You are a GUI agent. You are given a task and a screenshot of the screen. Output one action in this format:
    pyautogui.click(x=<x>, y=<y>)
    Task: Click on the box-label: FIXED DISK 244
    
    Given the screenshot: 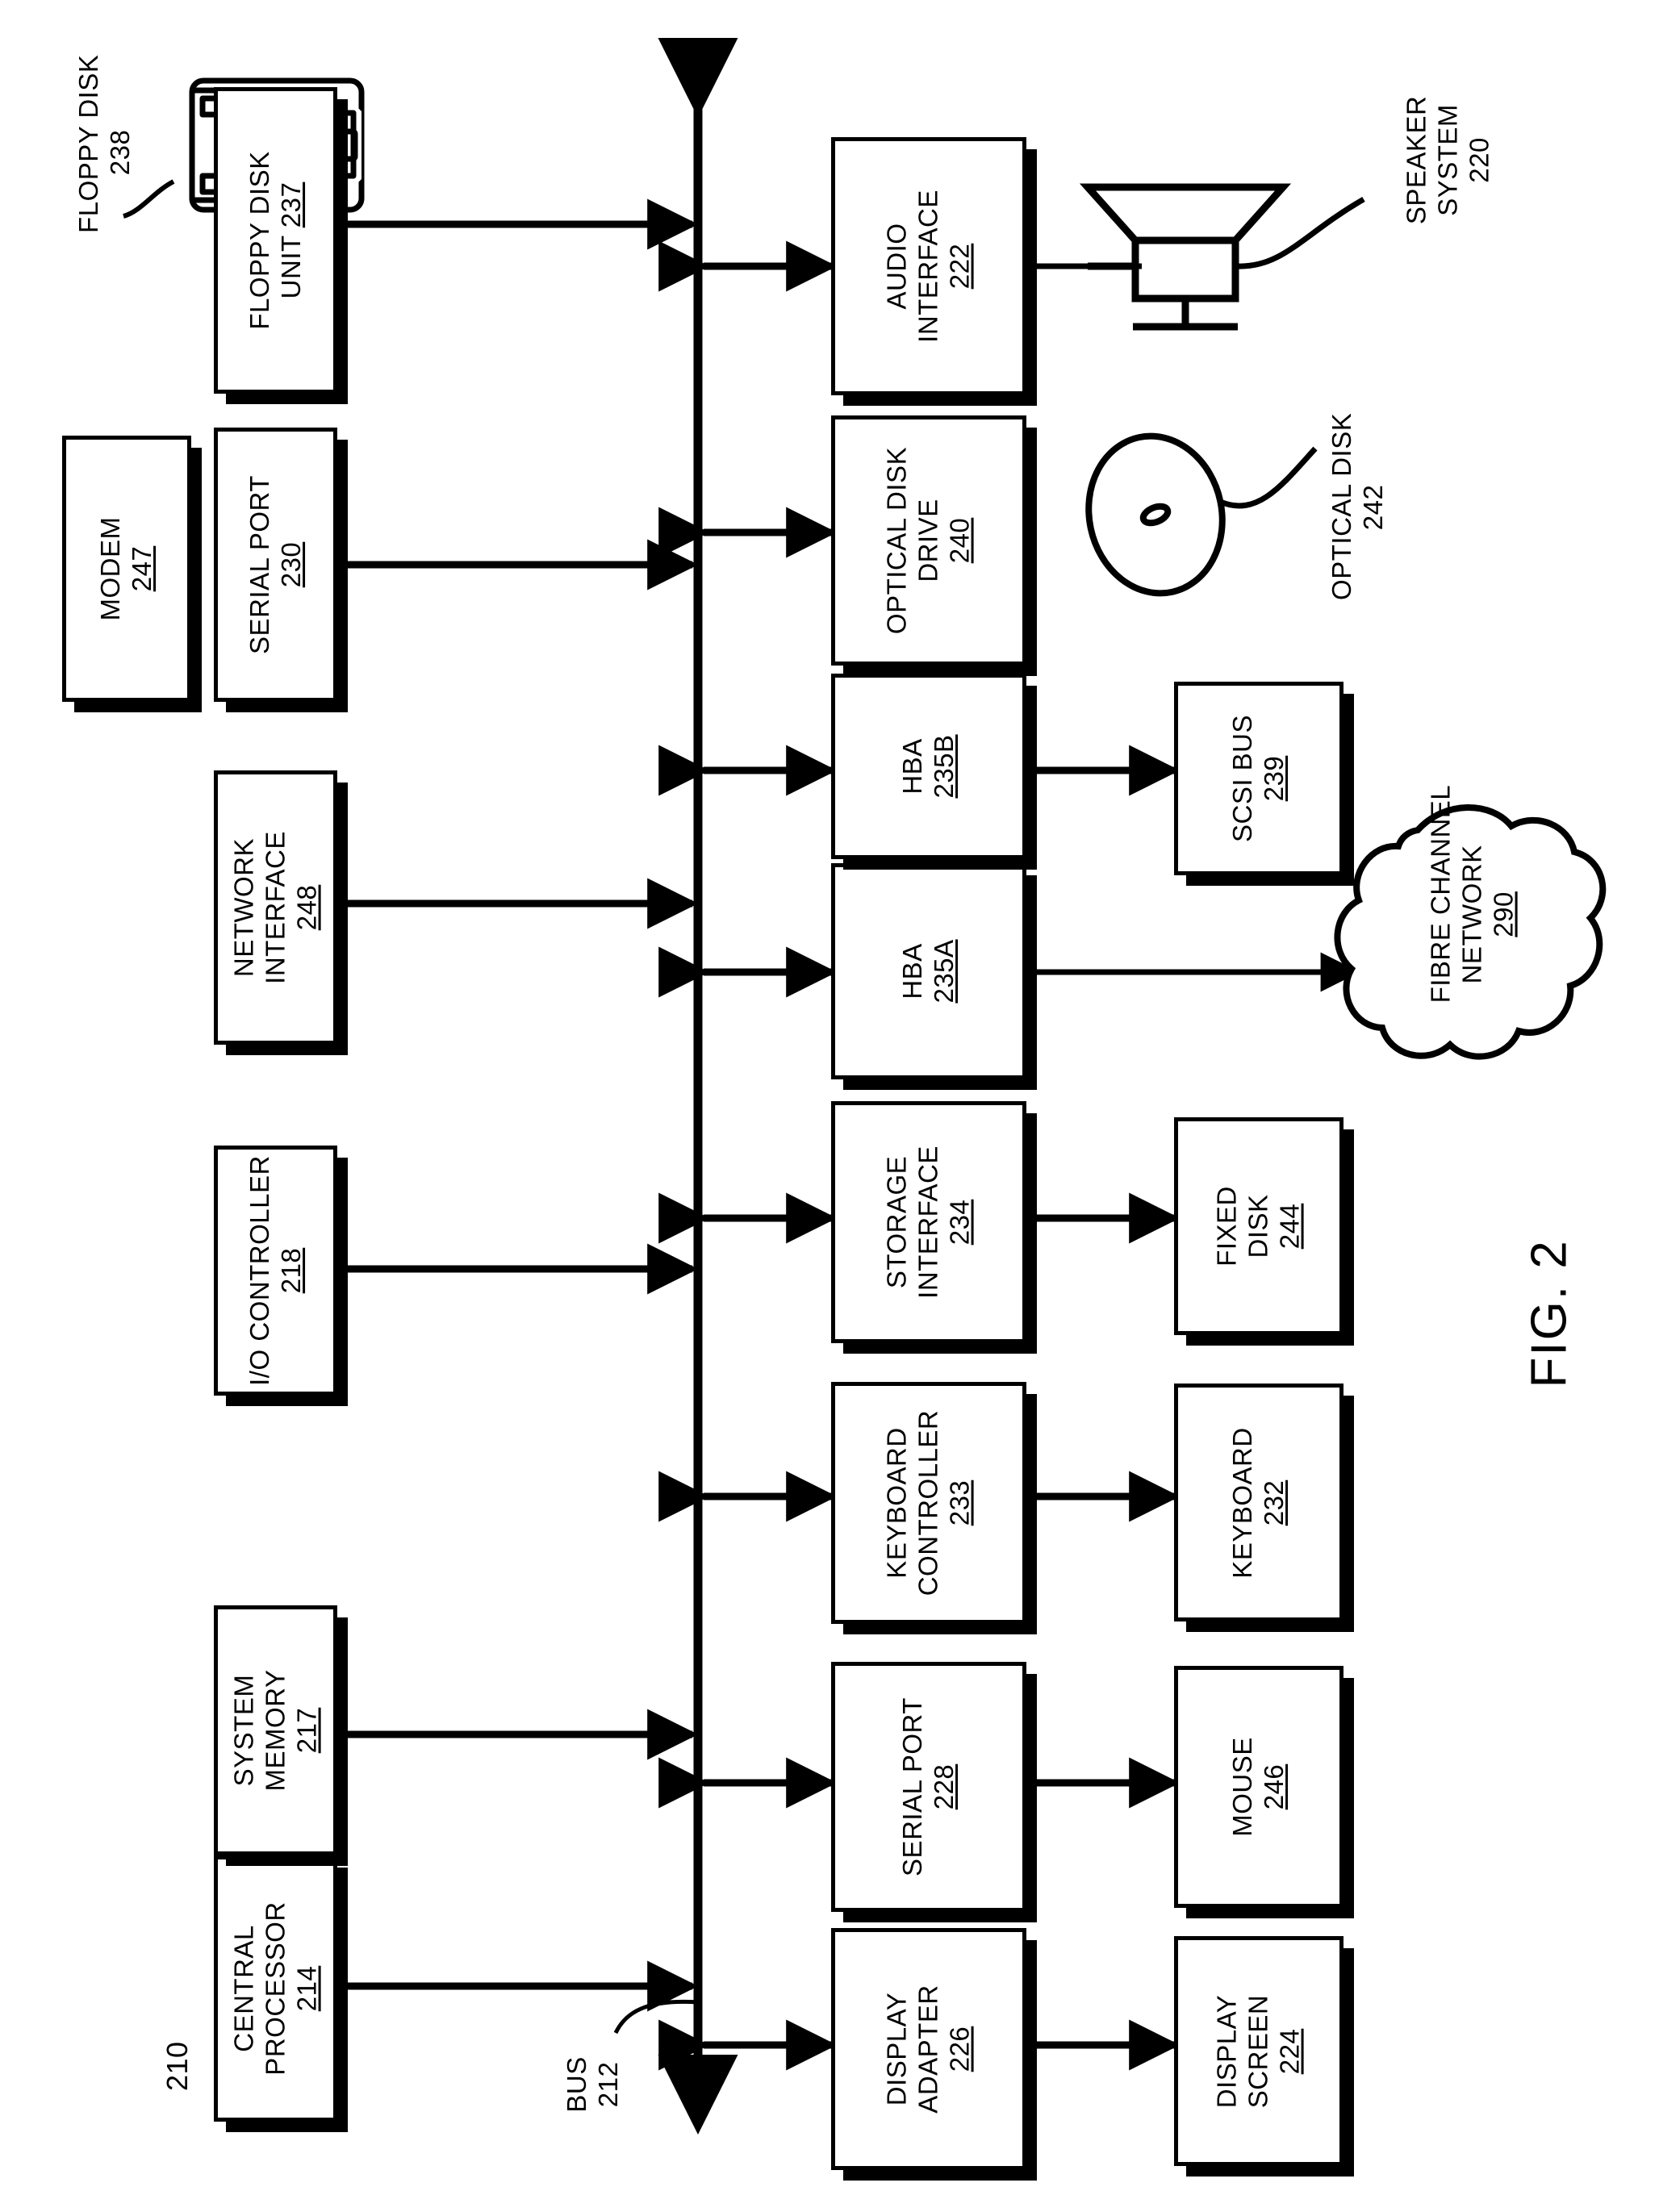 What is the action you would take?
    pyautogui.click(x=1258, y=1226)
    